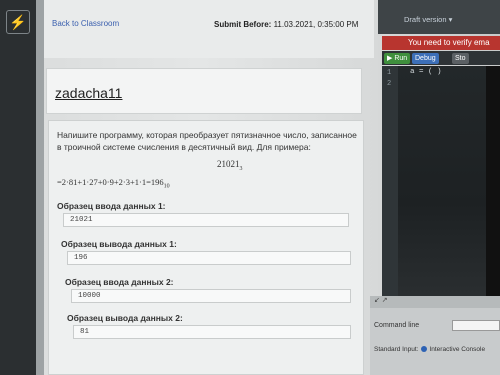 This screenshot has width=500, height=375. Describe the element at coordinates (389, 73) in the screenshot. I see `line-number: 1` at that location.